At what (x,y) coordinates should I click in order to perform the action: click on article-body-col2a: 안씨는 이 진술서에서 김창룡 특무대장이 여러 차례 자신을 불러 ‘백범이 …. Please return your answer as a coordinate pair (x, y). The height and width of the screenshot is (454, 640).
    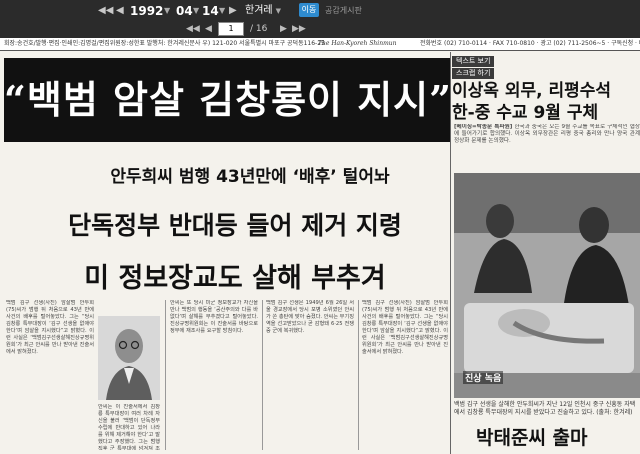
    Looking at the image, I should click on (129, 427).